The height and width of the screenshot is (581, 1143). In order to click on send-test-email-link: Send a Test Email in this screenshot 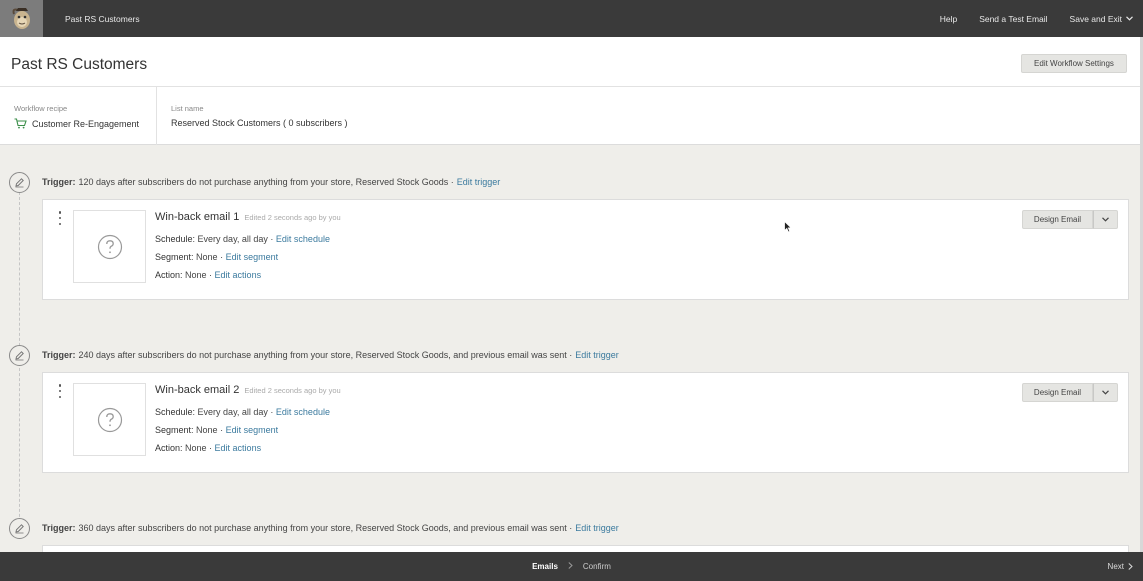, I will do `click(1013, 19)`.